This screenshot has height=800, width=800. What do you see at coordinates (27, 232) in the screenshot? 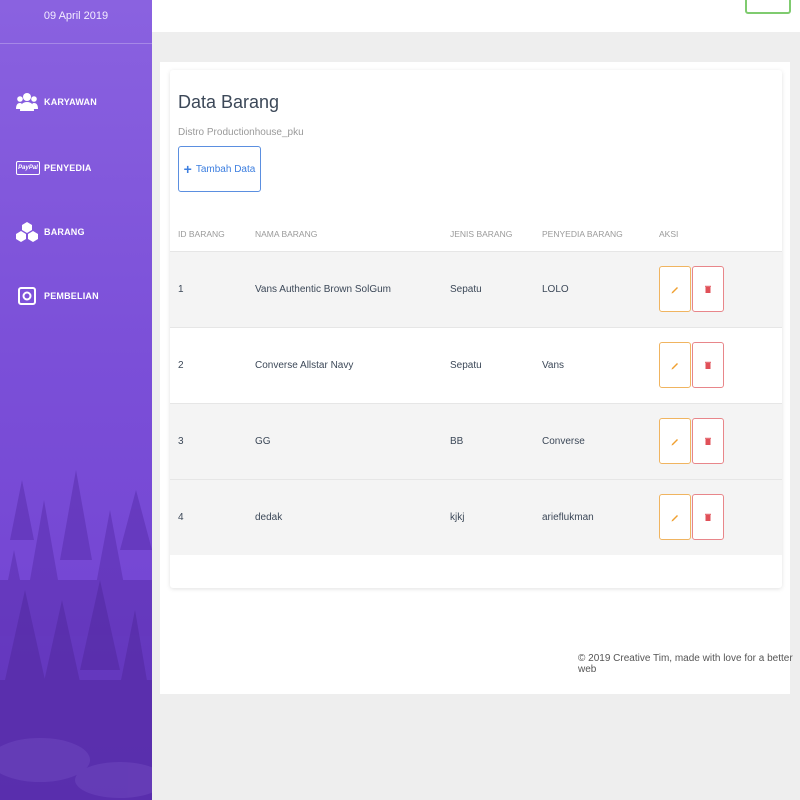
I see `cubes-icon` at bounding box center [27, 232].